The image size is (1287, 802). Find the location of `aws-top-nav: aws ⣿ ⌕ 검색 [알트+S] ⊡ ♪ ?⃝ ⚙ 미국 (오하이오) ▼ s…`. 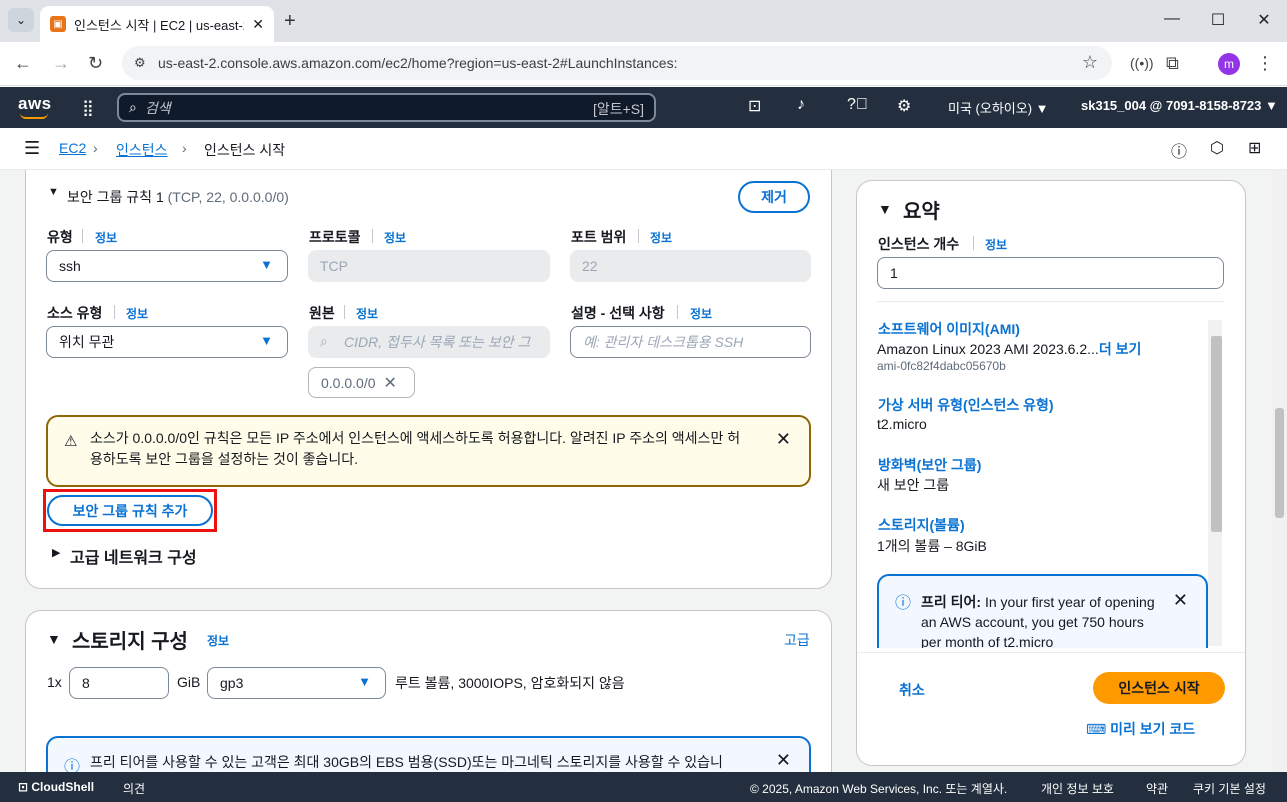

aws-top-nav: aws ⣿ ⌕ 검색 [알트+S] ⊡ ♪ ?⃝ ⚙ 미국 (오하이오) ▼ s… is located at coordinates (643, 107).